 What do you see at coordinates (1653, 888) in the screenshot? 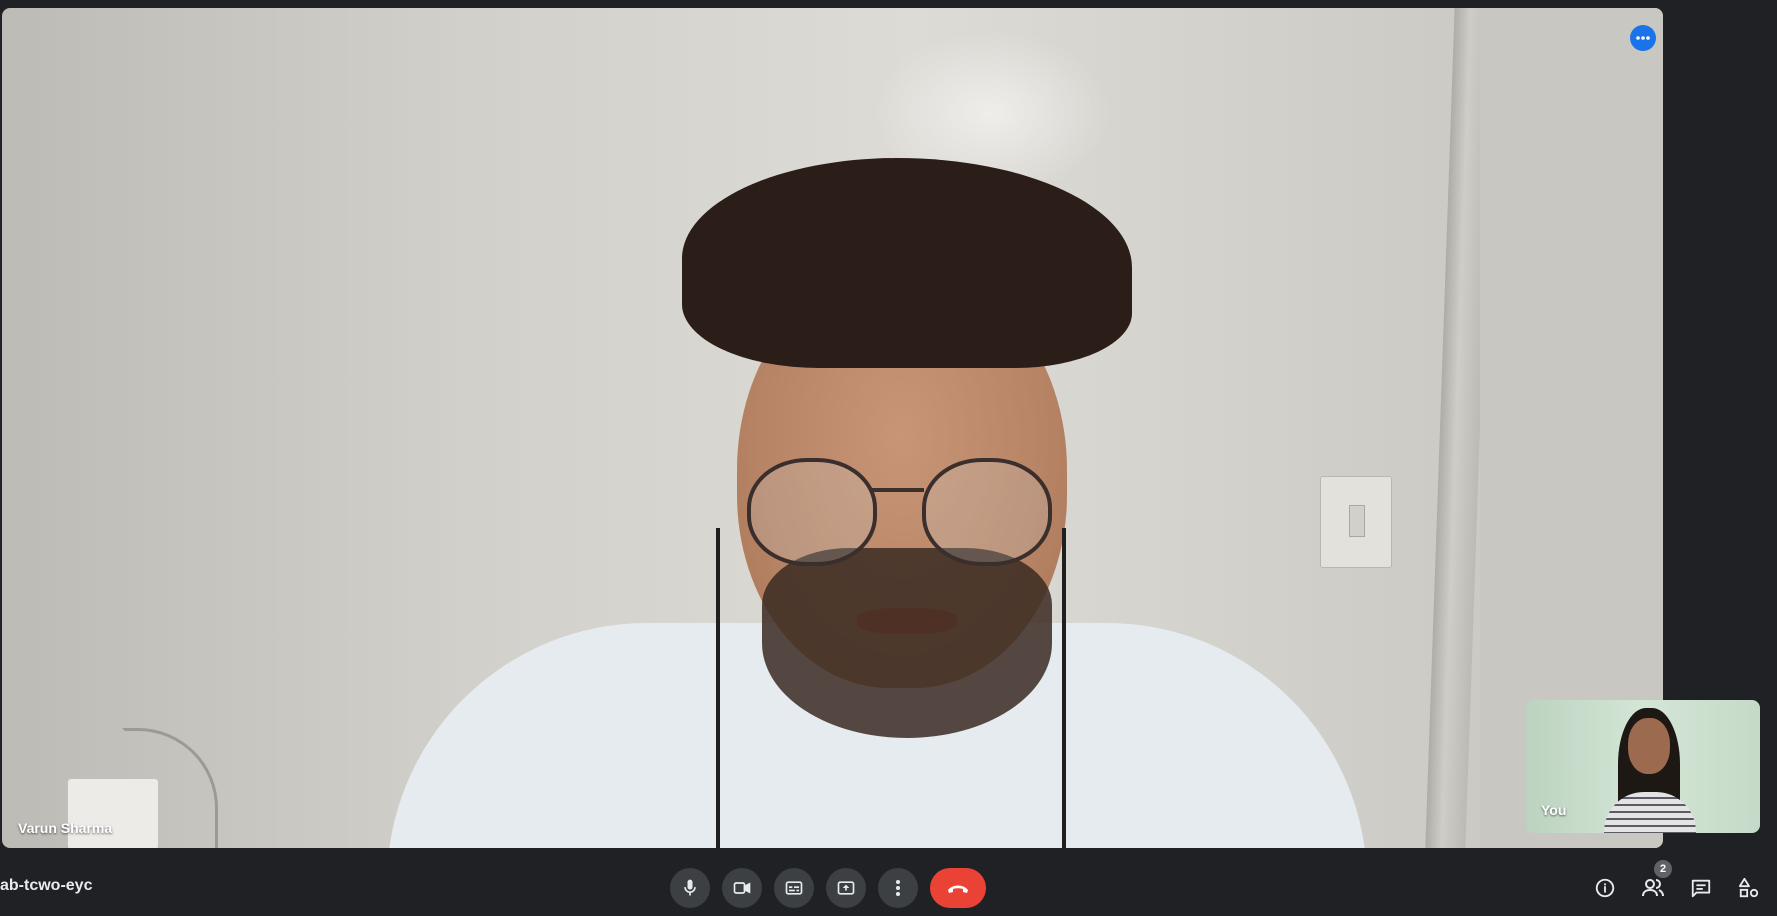
I see `people-icon` at bounding box center [1653, 888].